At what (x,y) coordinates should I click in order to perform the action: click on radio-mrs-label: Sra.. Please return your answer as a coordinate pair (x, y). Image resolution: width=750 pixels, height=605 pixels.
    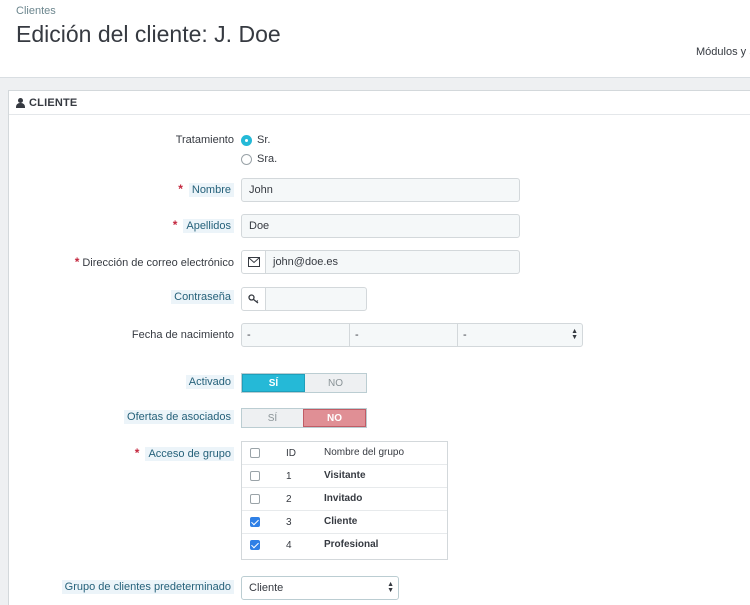
    Looking at the image, I should click on (267, 159).